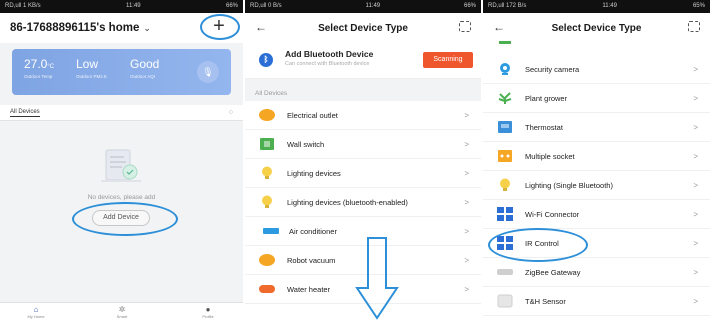 The width and height of the screenshot is (710, 320). I want to click on status-network: RD,ull 0 B/s, so click(266, 6).